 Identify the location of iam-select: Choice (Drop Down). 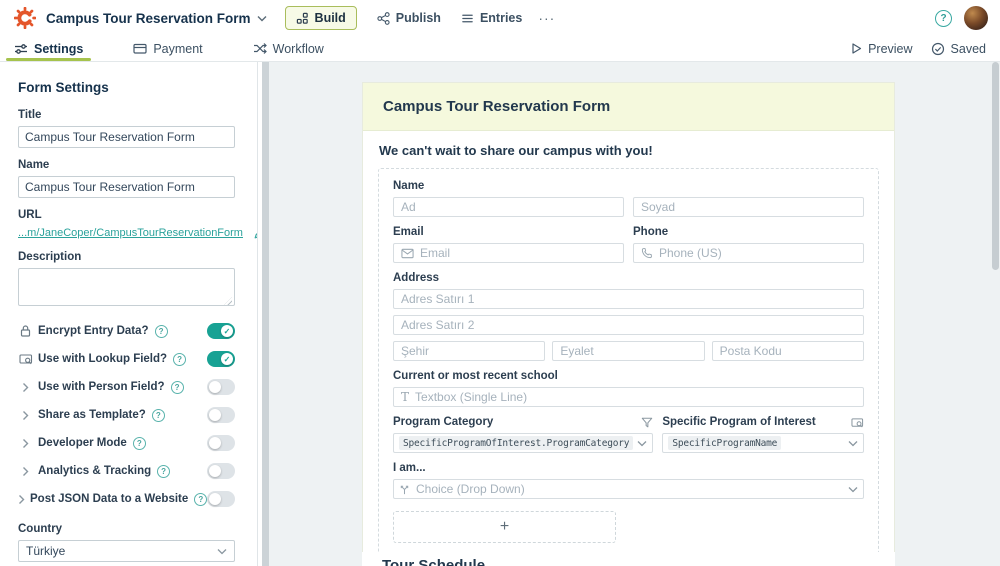
(628, 489).